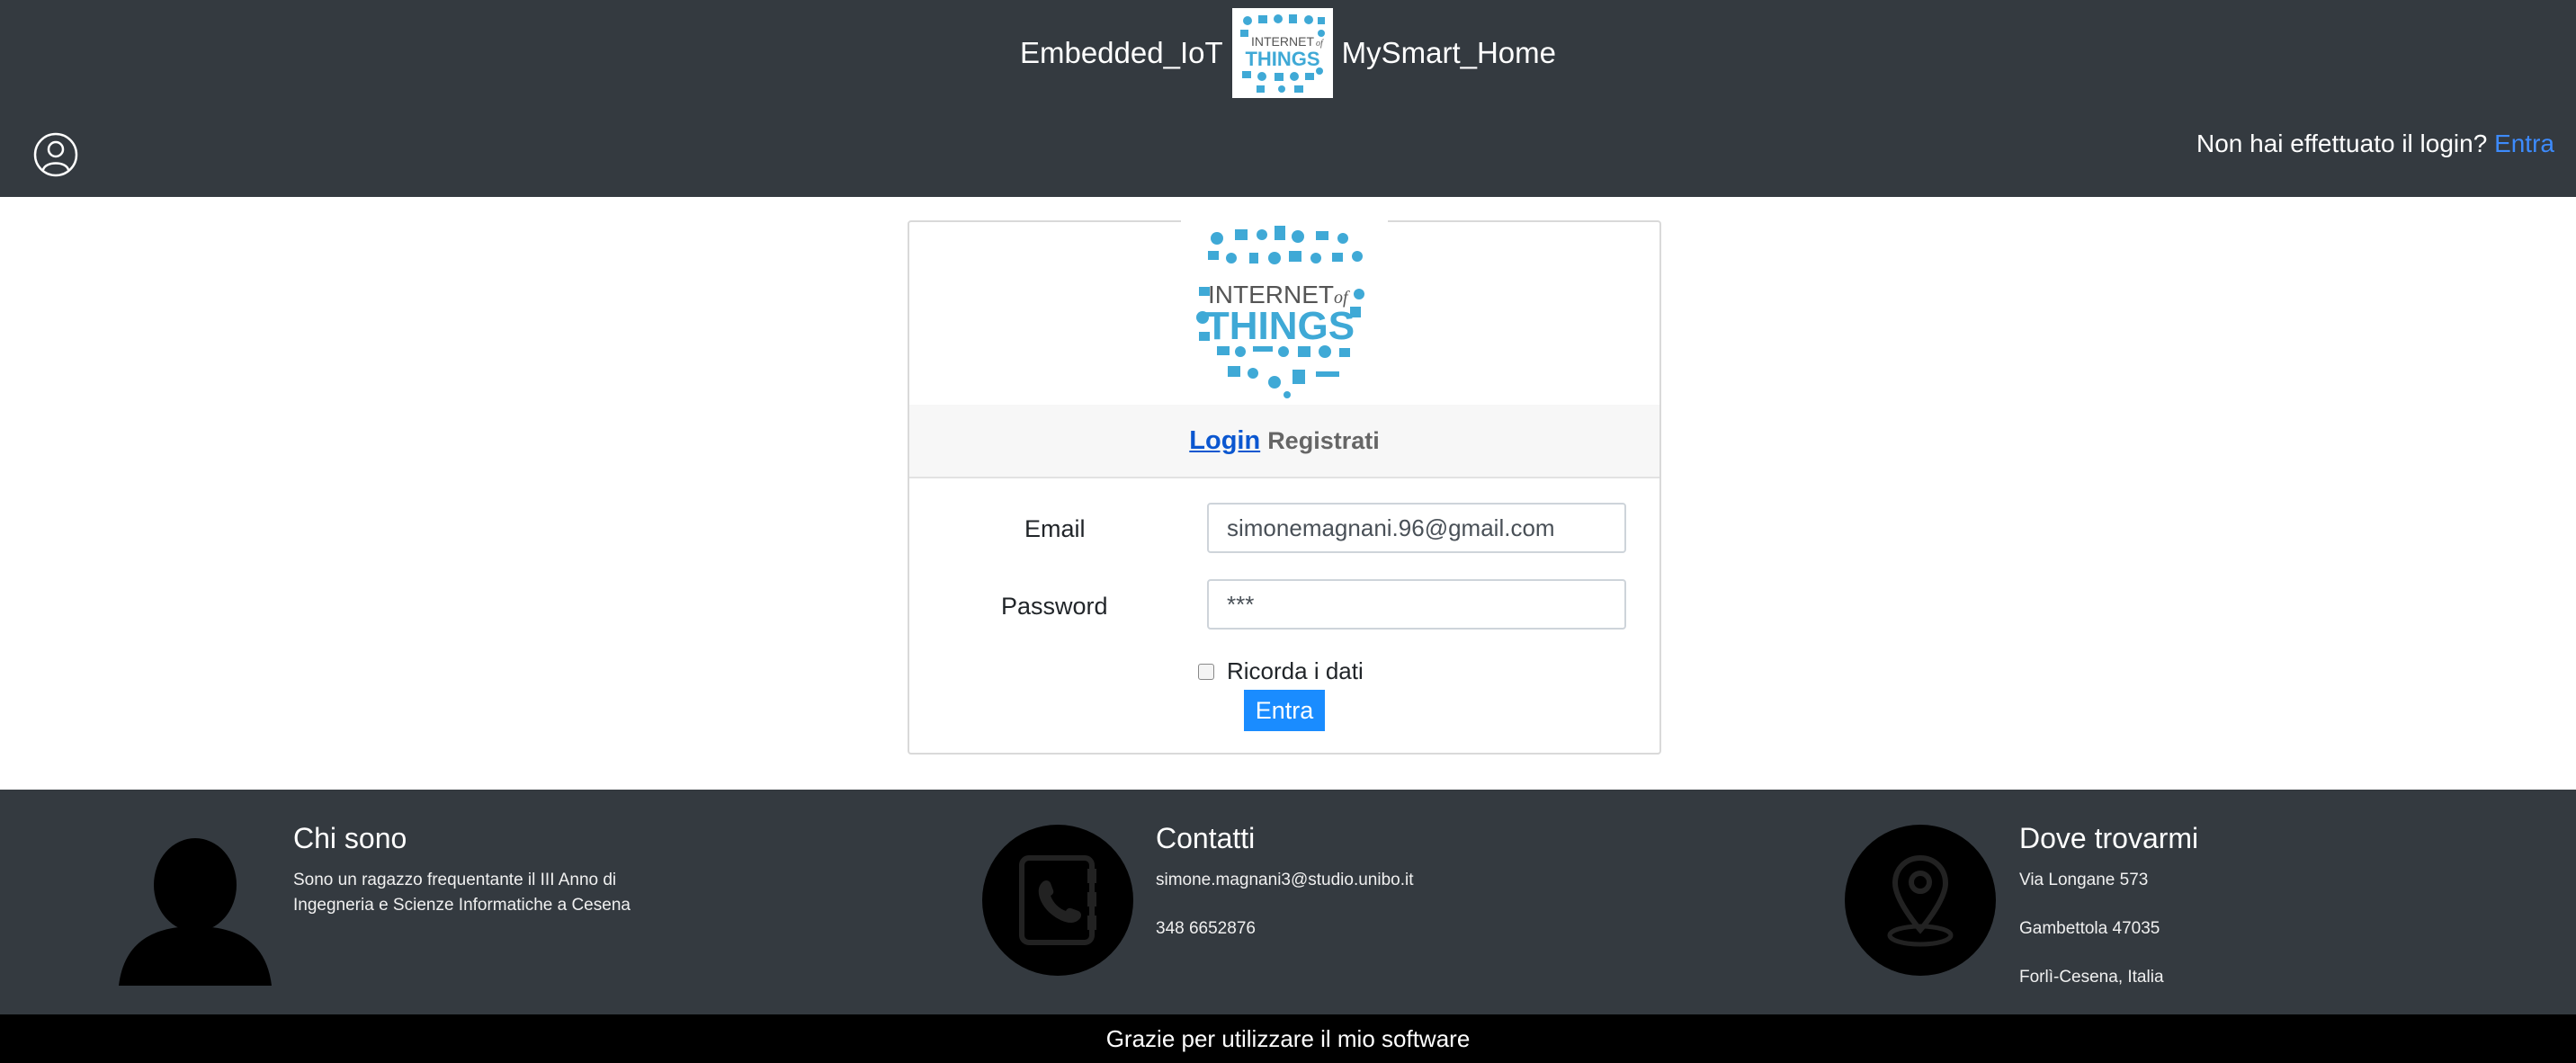 The height and width of the screenshot is (1063, 2576). What do you see at coordinates (1121, 52) in the screenshot?
I see `brand-title-left: Embedded_IoT` at bounding box center [1121, 52].